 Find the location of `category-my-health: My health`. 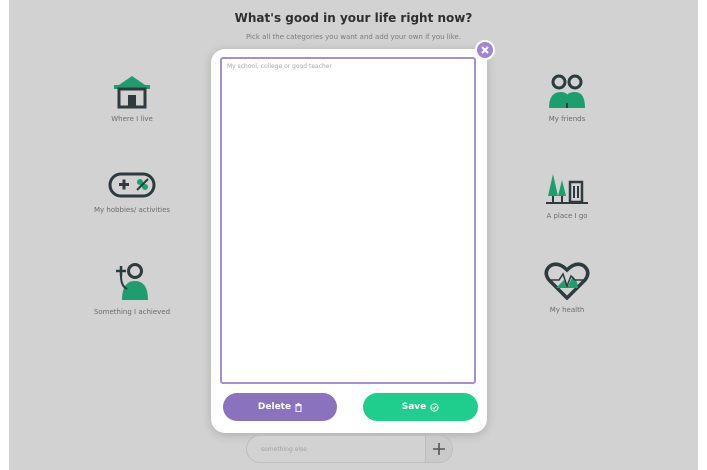

category-my-health: My health is located at coordinates (567, 288).